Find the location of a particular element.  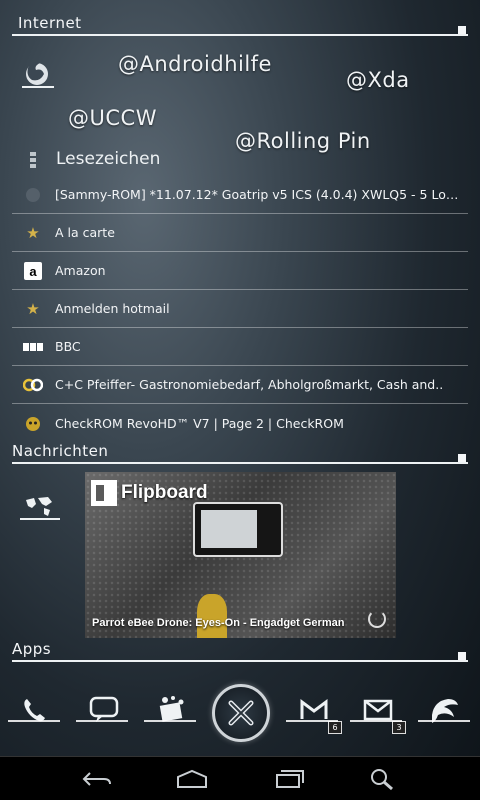

flipboard-logo: Flipboard is located at coordinates (149, 493).